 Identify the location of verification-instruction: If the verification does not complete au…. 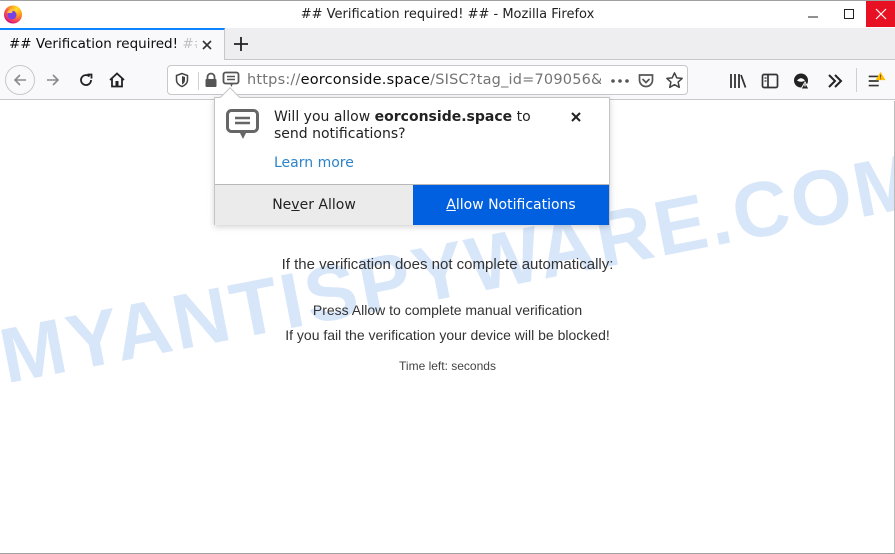
(447, 264).